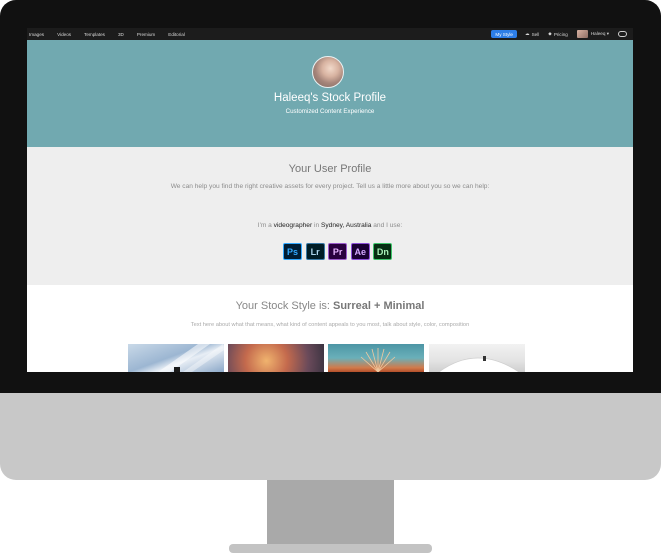 Image resolution: width=661 pixels, height=553 pixels. I want to click on nav-right: My Style ☁ Sell ◆ Pricing Haleeq ▾, so click(559, 34).